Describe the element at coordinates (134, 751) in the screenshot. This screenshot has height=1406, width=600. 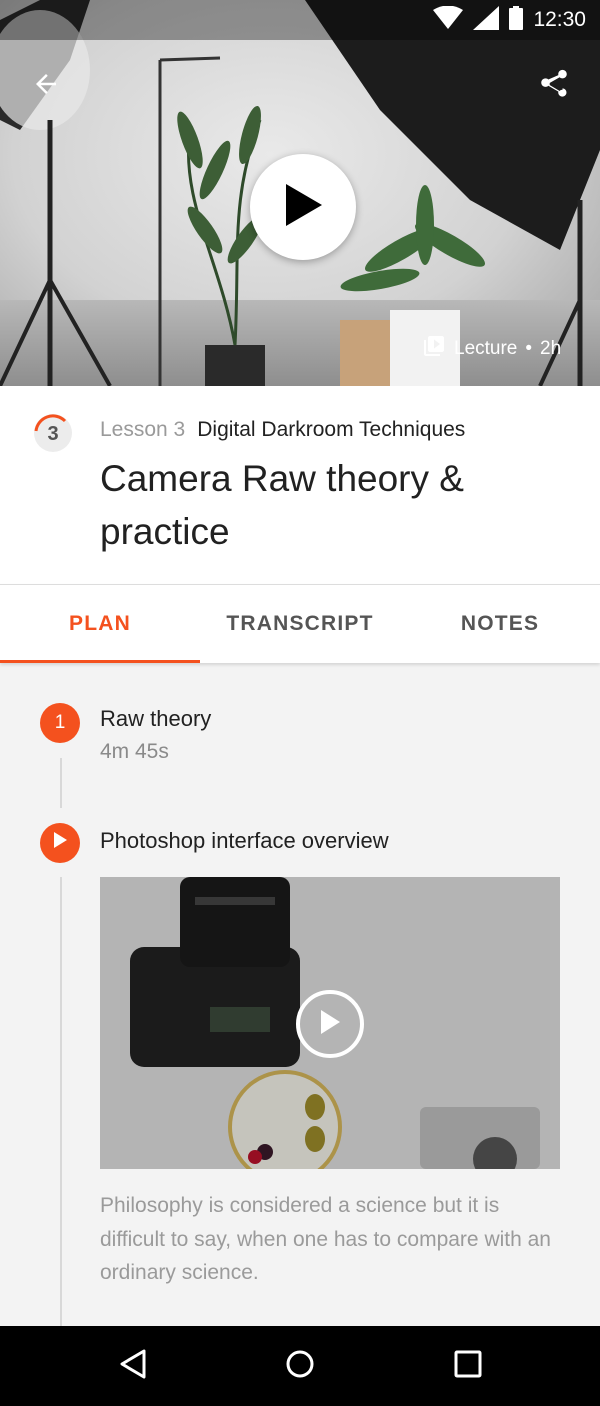
I see `step-duration: 4m 45s` at that location.